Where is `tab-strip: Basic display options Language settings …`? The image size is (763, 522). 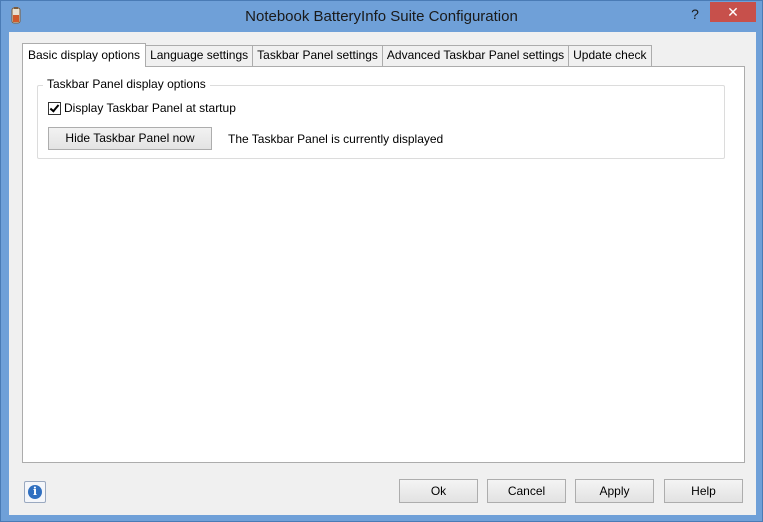 tab-strip: Basic display options Language settings … is located at coordinates (337, 55).